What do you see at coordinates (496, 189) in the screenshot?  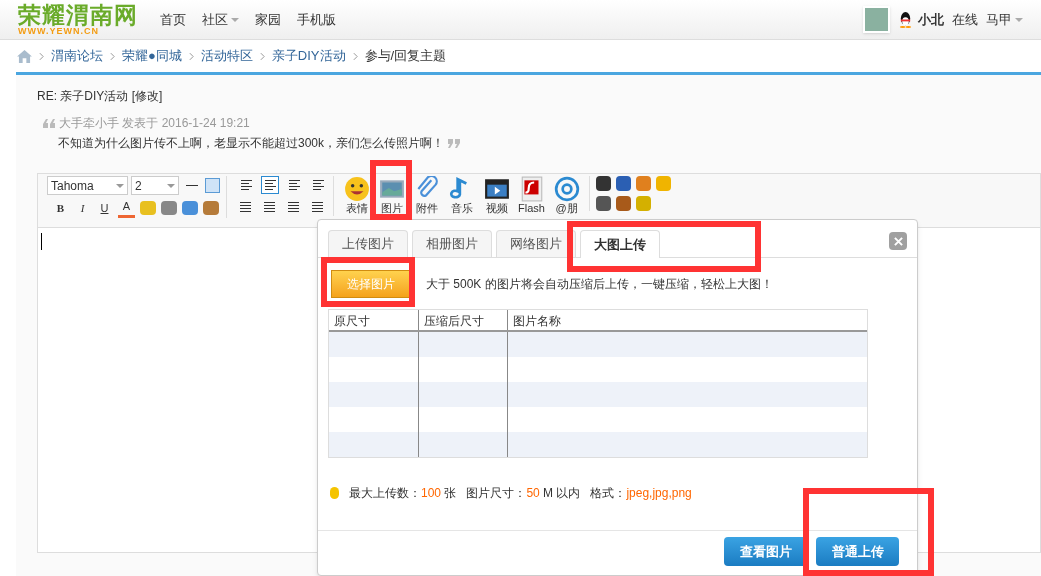 I see `film-icon` at bounding box center [496, 189].